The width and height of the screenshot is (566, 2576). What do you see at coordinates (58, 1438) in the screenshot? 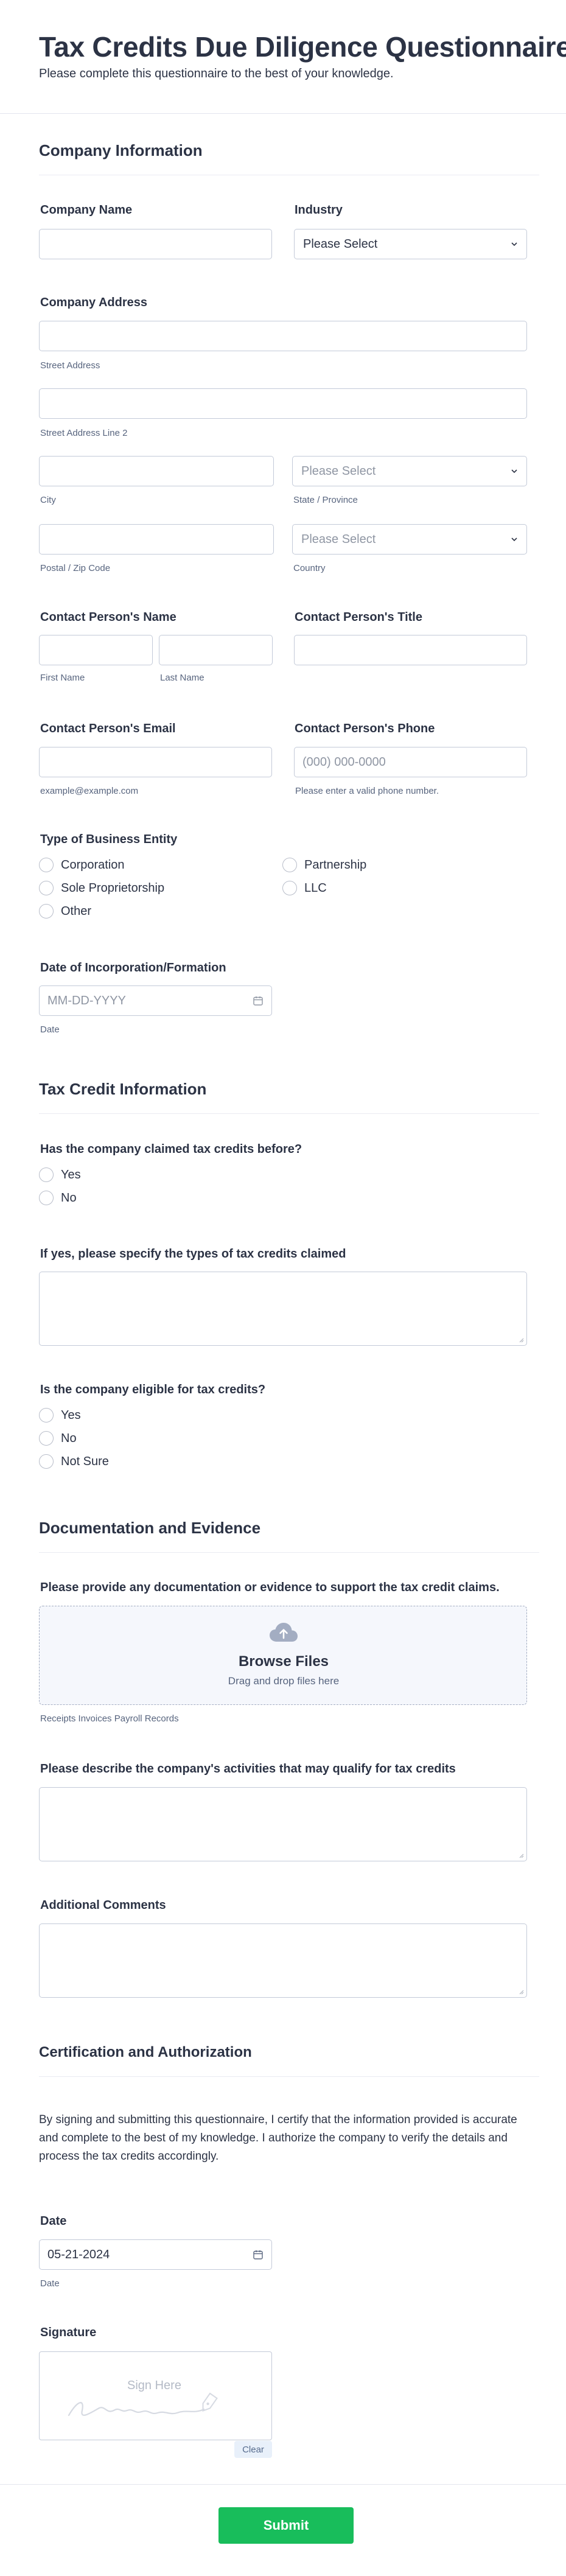
I see `eligible-option-no: No` at bounding box center [58, 1438].